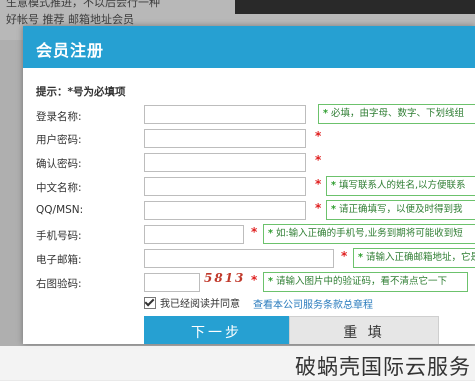  I want to click on login-name-tip: * 必填，由字母、数字、下划线组, so click(396, 114).